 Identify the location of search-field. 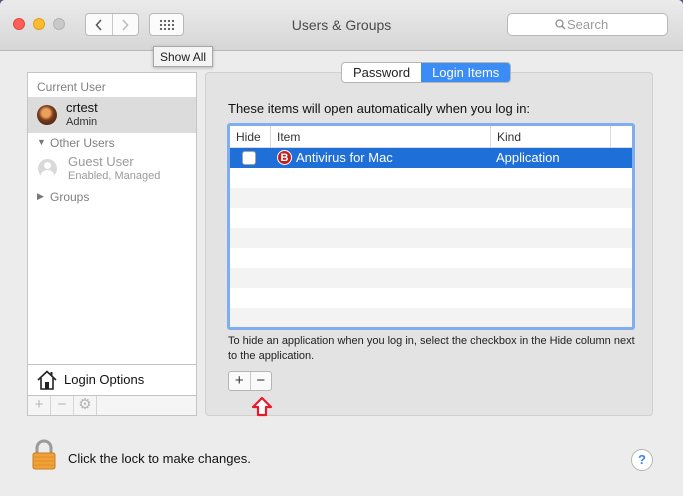
(587, 24).